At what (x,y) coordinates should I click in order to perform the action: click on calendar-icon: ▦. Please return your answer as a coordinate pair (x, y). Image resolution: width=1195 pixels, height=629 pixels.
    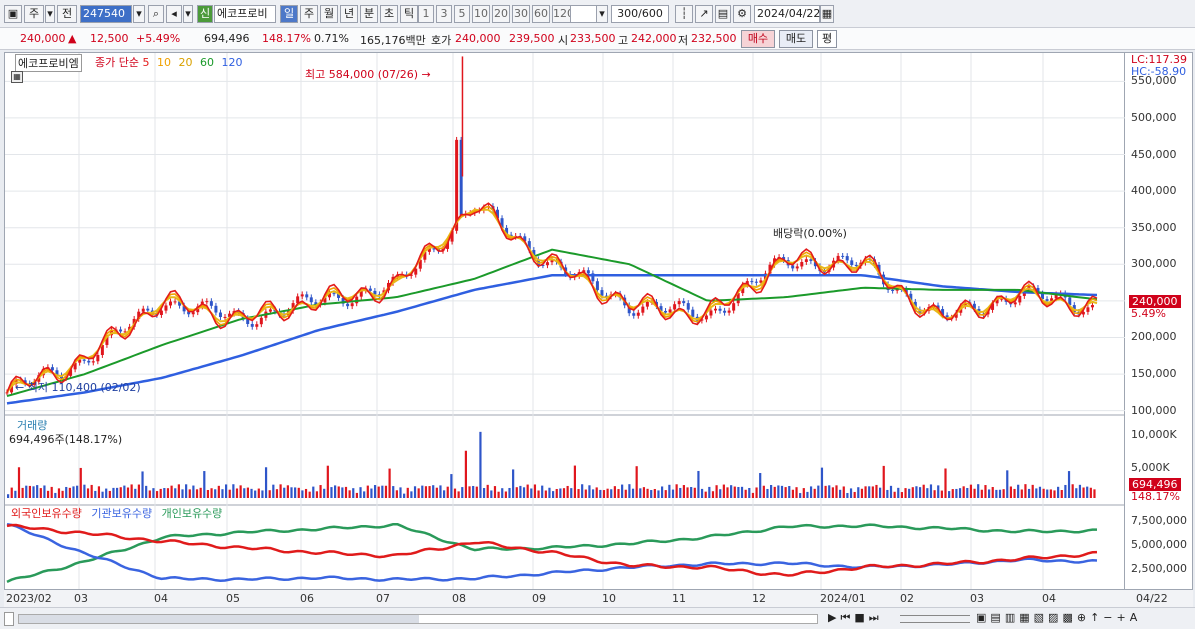
    Looking at the image, I should click on (827, 14).